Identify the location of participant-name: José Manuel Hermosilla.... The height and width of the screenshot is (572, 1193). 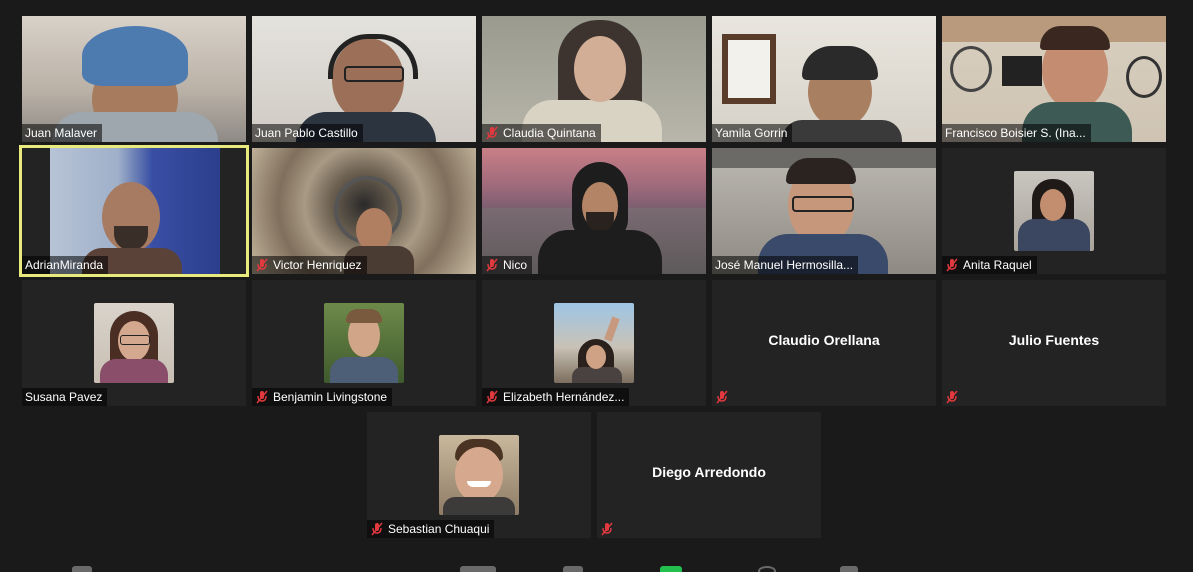
(784, 265).